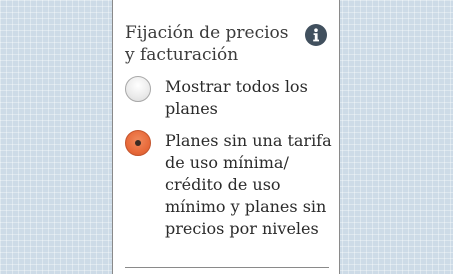 The height and width of the screenshot is (274, 453). I want to click on radio-button-checked, so click(138, 143).